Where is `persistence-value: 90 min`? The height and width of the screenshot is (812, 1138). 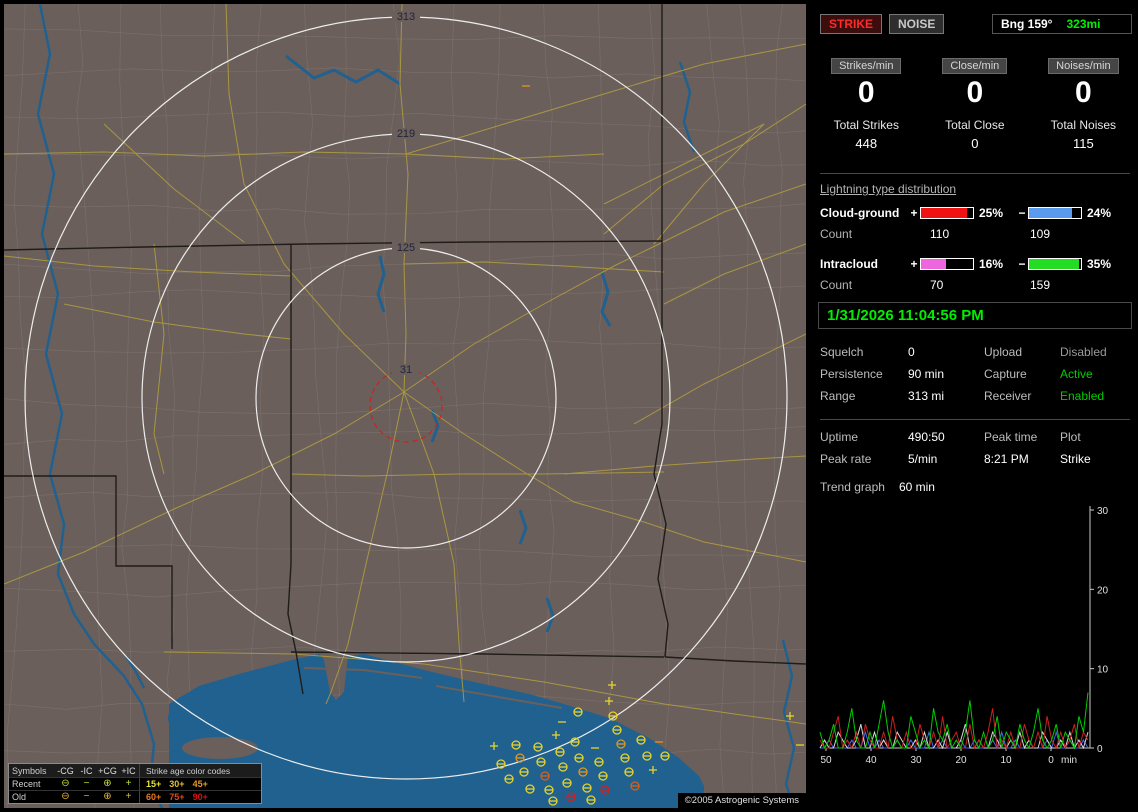 persistence-value: 90 min is located at coordinates (926, 374).